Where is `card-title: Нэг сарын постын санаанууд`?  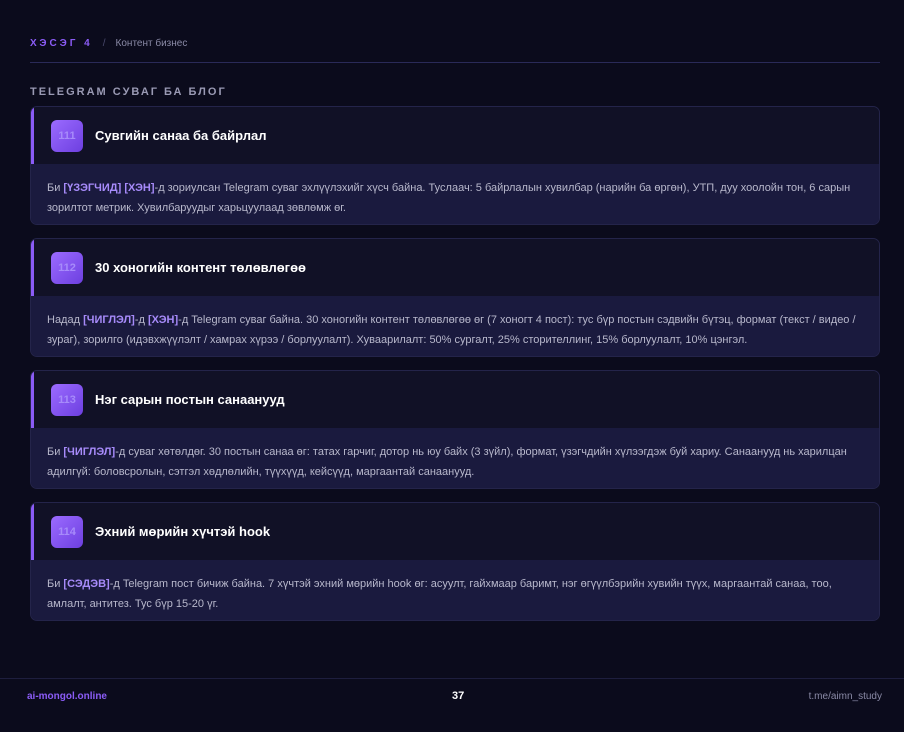
card-title: Нэг сарын постын санаанууд is located at coordinates (190, 399).